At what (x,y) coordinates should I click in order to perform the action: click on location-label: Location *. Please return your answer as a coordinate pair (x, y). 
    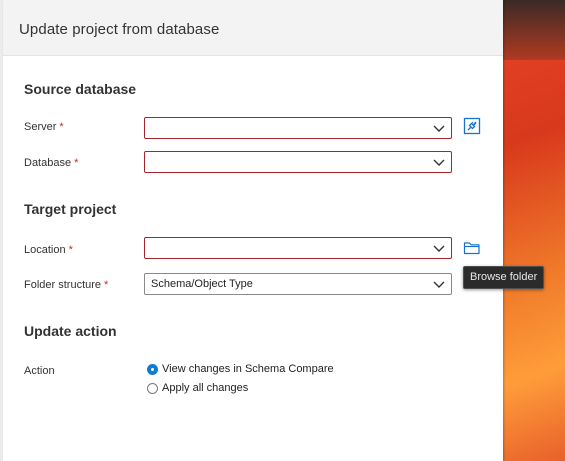
    Looking at the image, I should click on (48, 250).